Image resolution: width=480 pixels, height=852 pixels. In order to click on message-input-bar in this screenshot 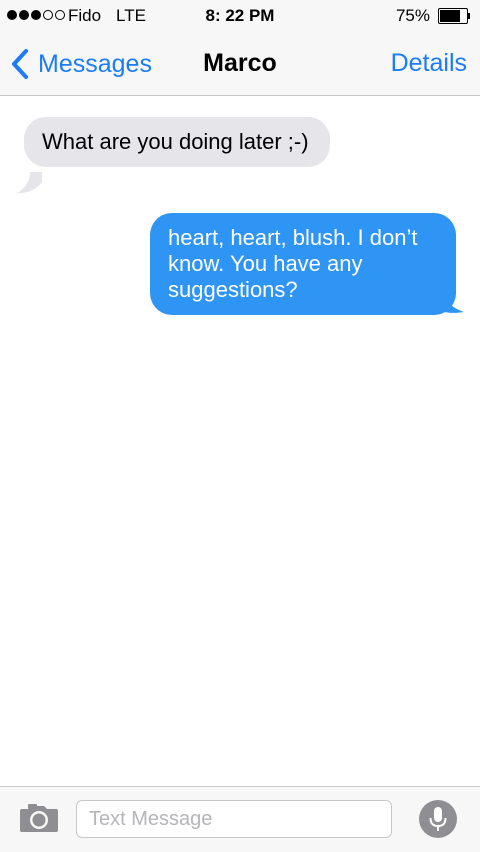, I will do `click(240, 819)`.